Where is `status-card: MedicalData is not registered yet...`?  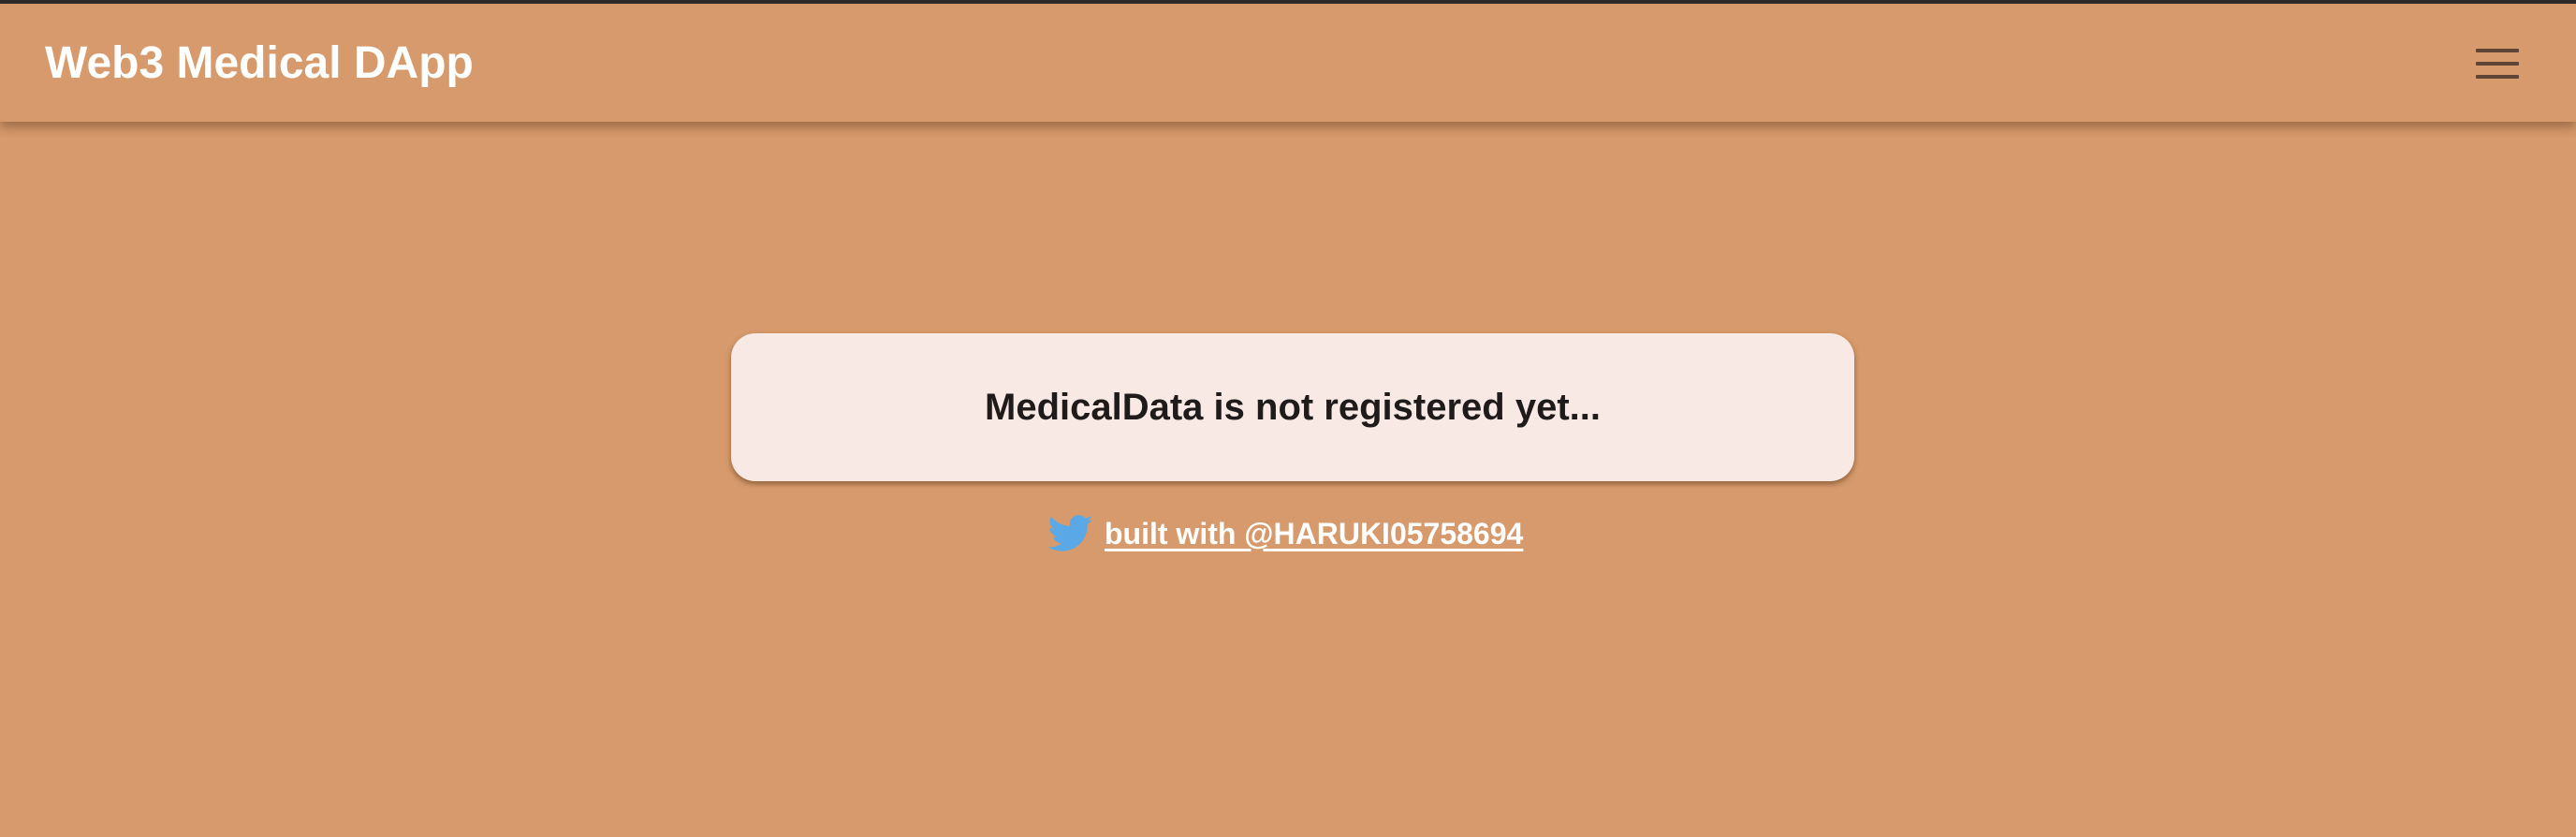 status-card: MedicalData is not registered yet... is located at coordinates (1293, 407).